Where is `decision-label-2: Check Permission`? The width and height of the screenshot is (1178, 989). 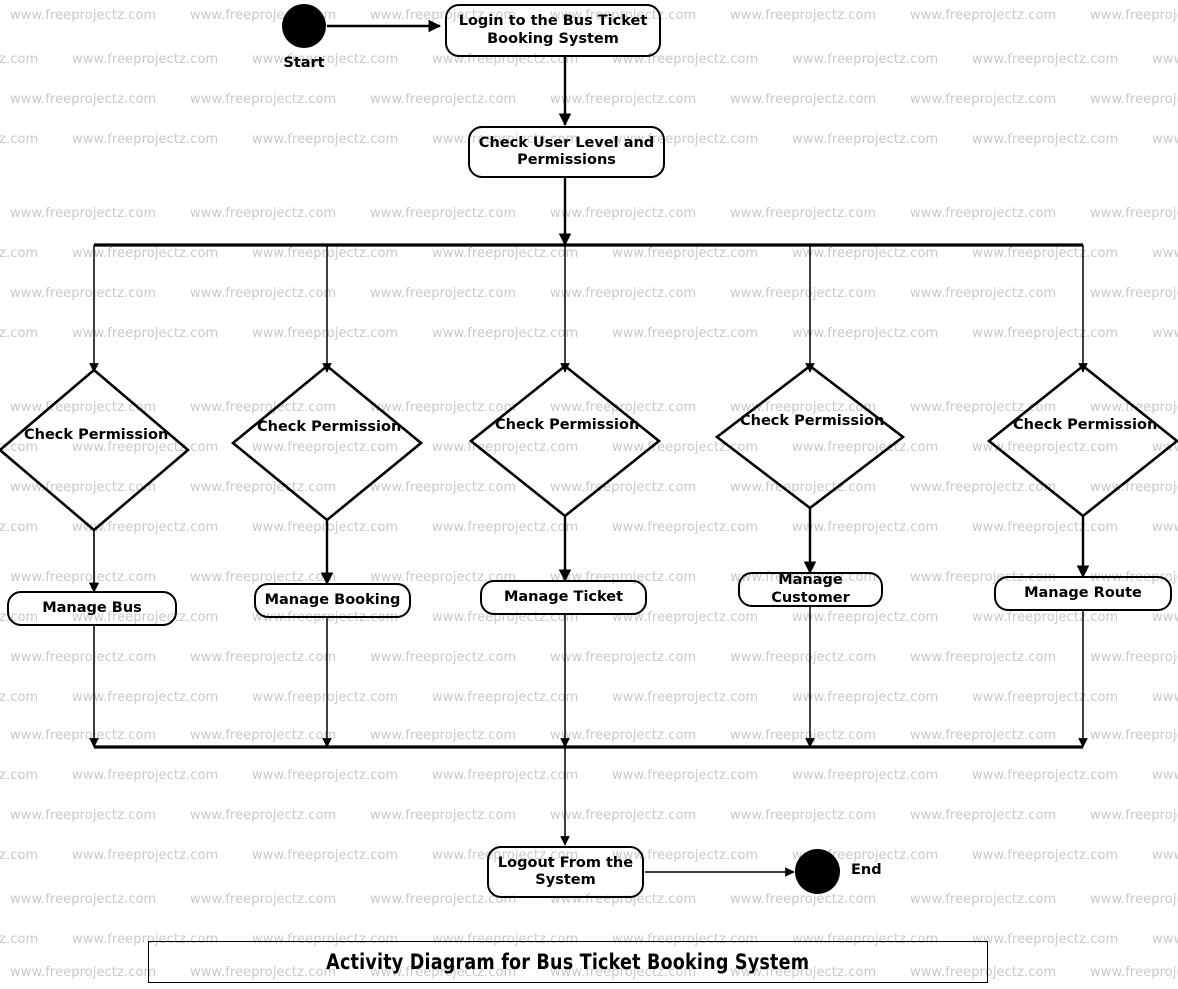 decision-label-2: Check Permission is located at coordinates (329, 427).